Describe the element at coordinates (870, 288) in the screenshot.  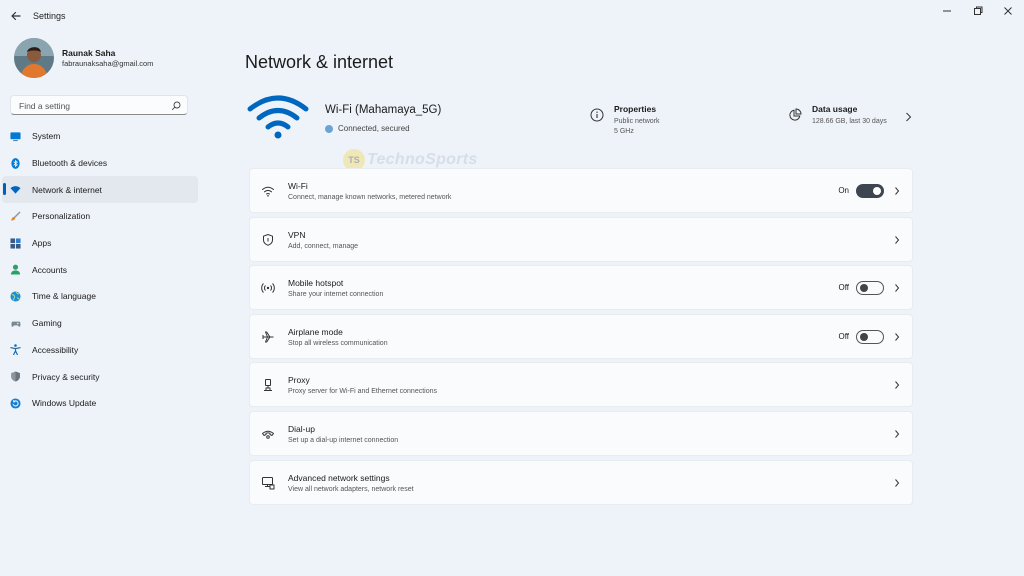
I see `mobile-hotspot-toggle` at that location.